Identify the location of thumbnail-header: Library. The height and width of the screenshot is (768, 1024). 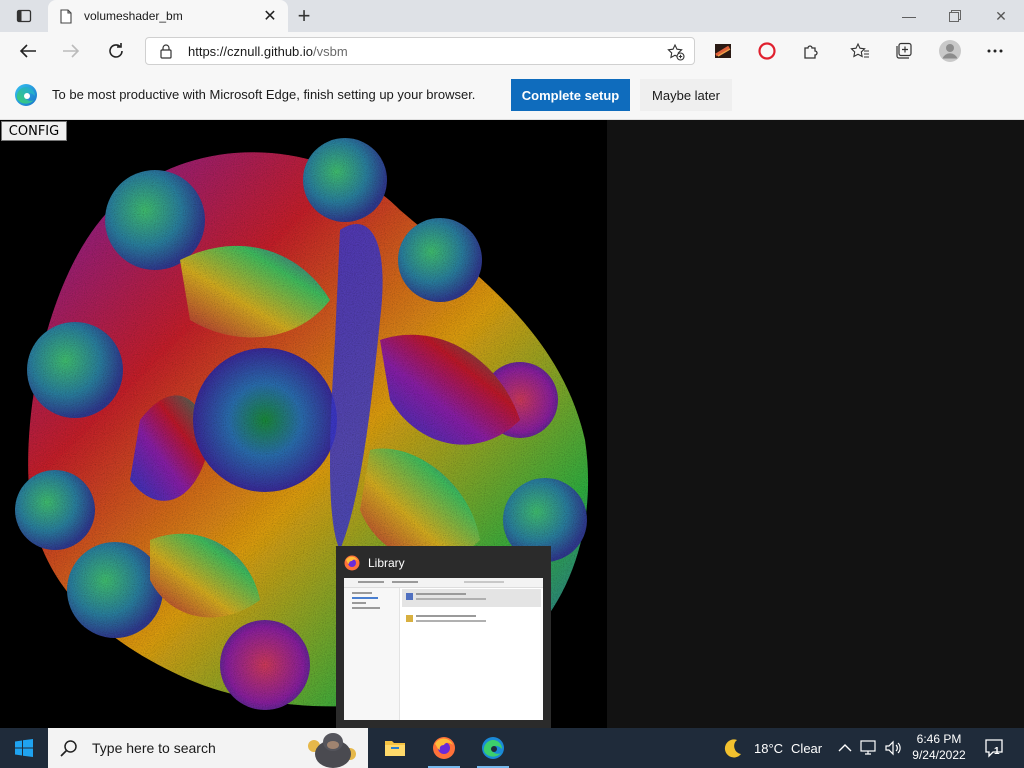
(374, 563).